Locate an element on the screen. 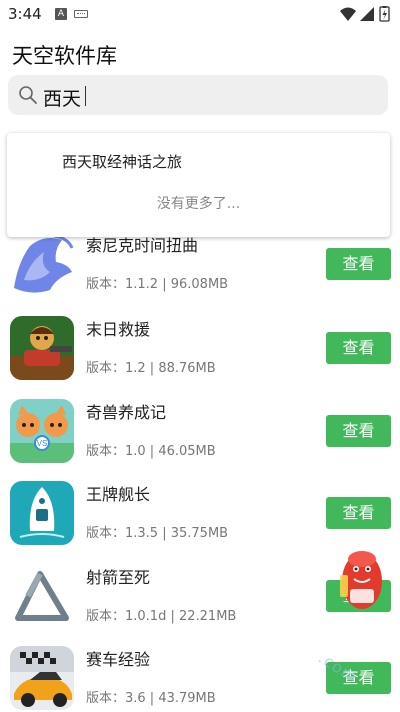 This screenshot has height=712, width=400. floating-mascot-icon is located at coordinates (360, 580).